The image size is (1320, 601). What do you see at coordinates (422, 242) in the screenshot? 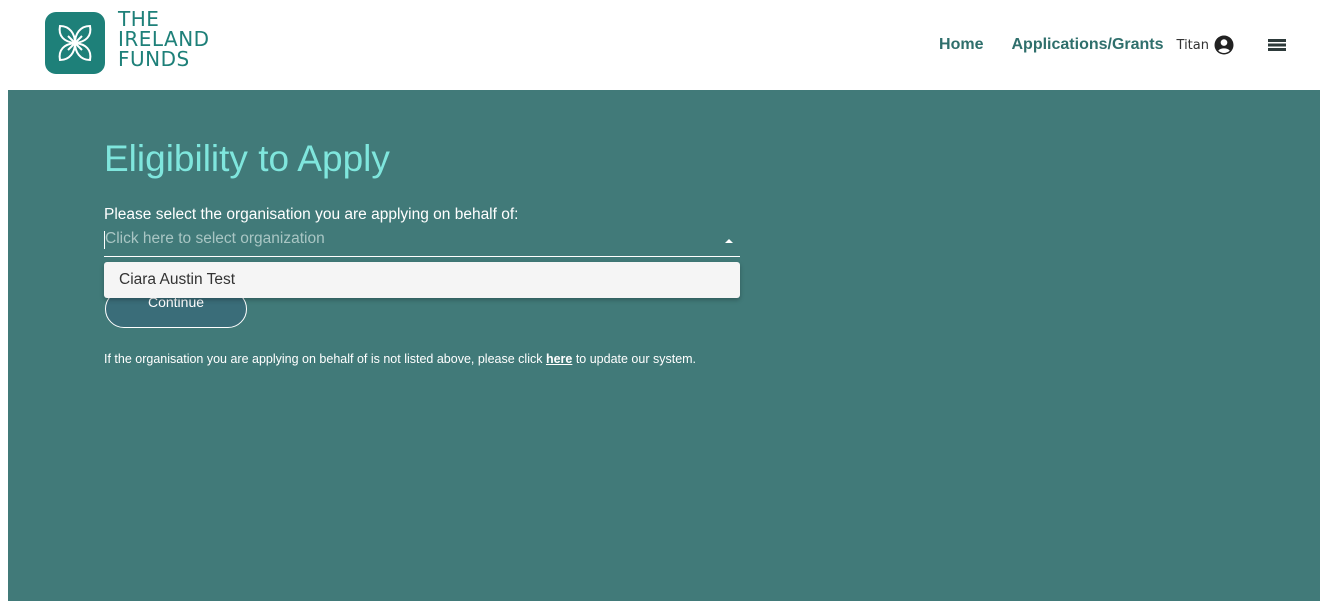
I see `organization-select: Click here to select organization` at bounding box center [422, 242].